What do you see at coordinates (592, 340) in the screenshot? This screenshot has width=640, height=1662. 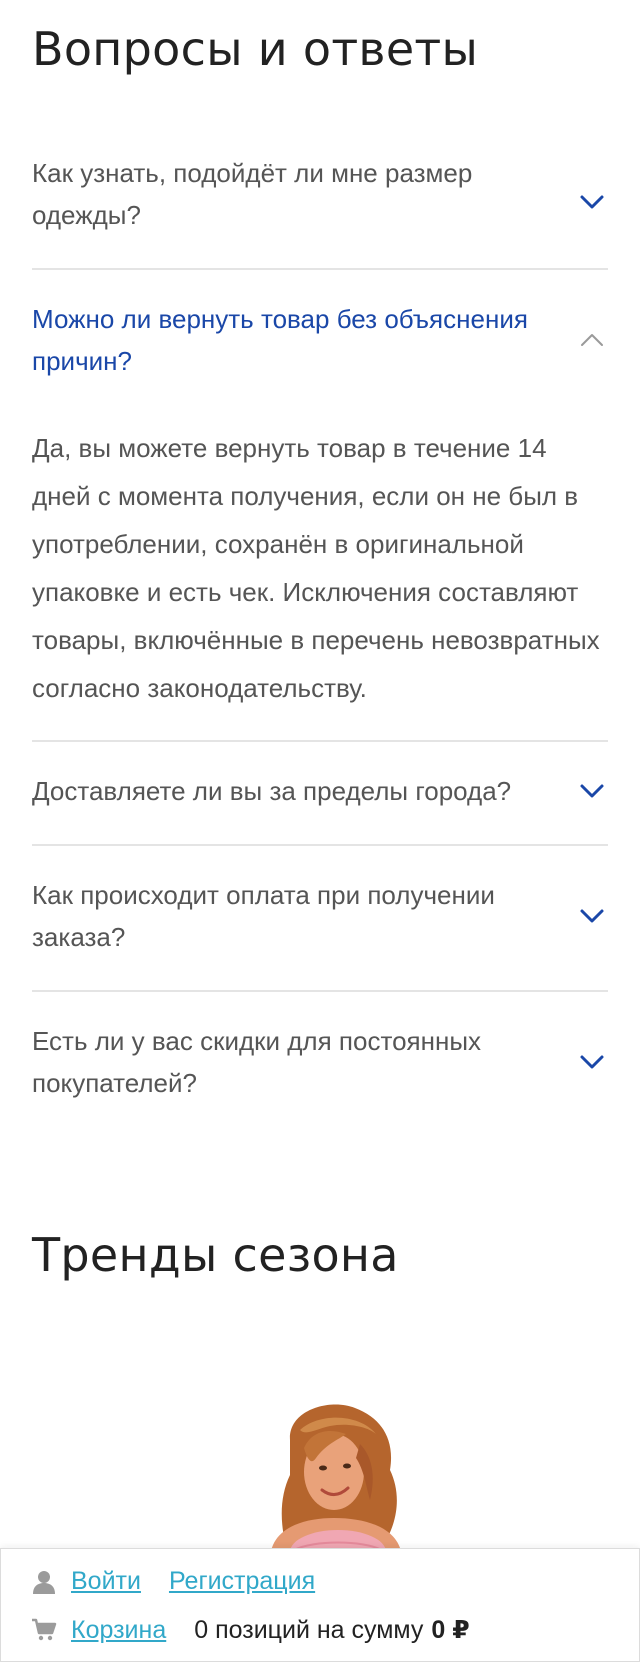 I see `chevron-up-icon` at bounding box center [592, 340].